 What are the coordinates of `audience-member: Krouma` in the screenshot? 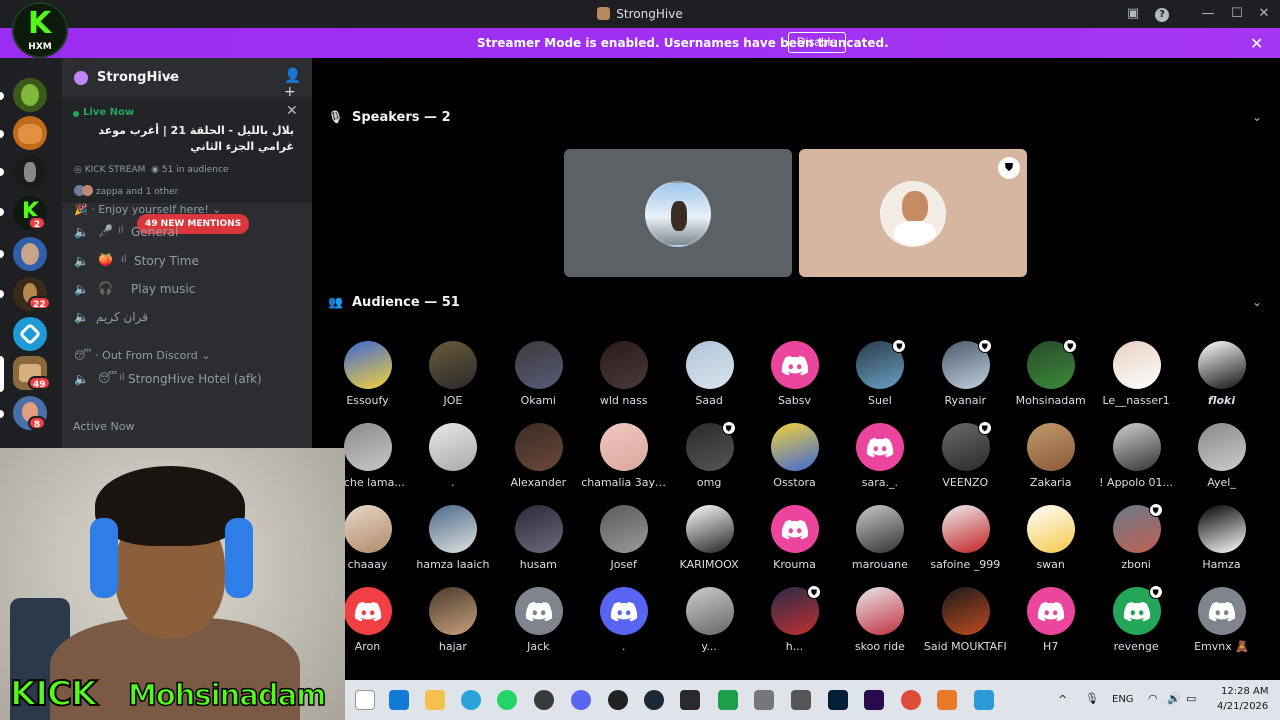 It's located at (794, 544).